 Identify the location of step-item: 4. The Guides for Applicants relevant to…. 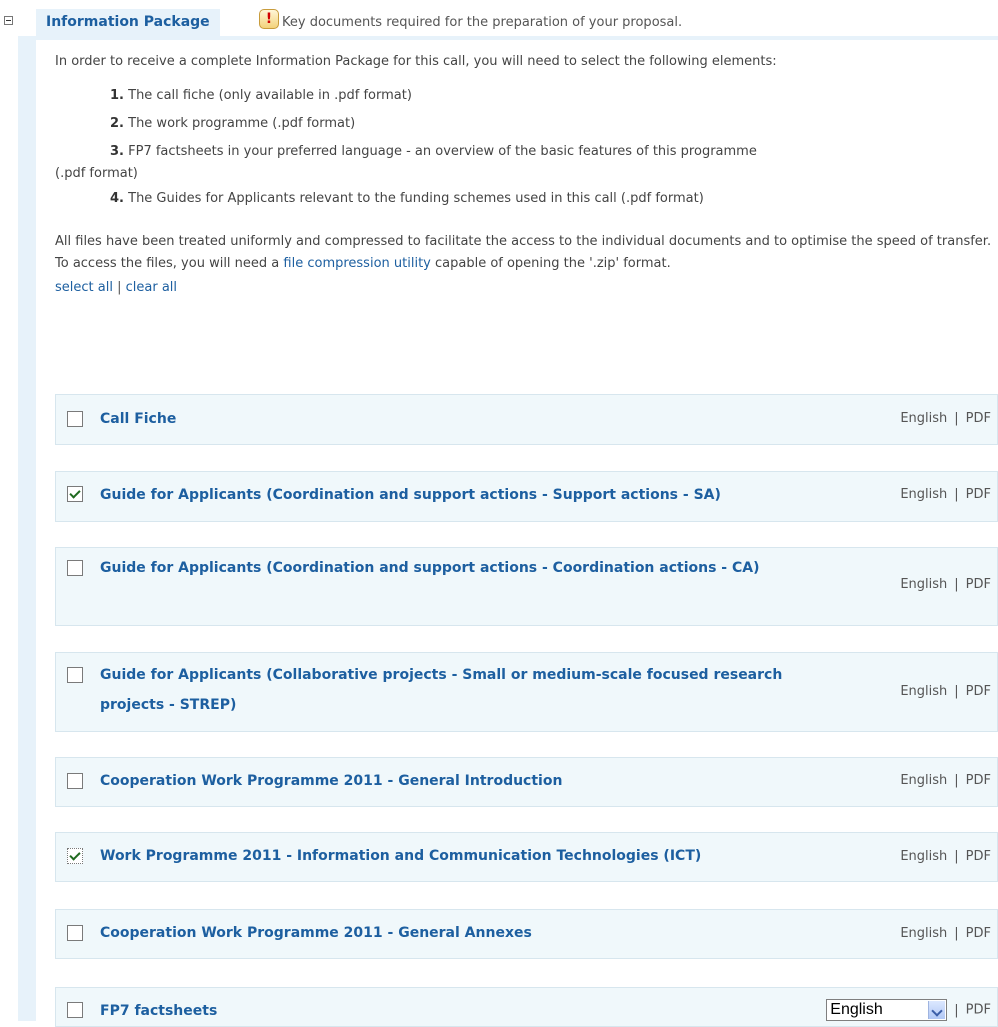
(407, 198).